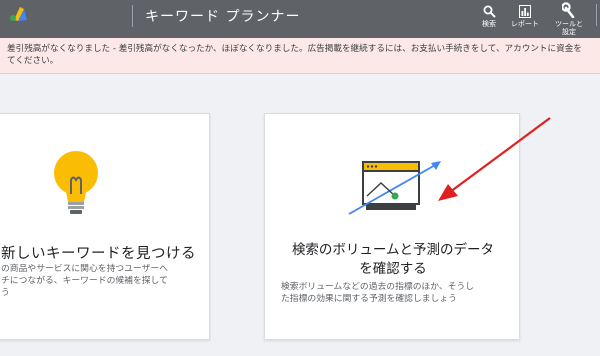 This screenshot has height=356, width=600. What do you see at coordinates (569, 24) in the screenshot?
I see `tools-label-line1: ツールと` at bounding box center [569, 24].